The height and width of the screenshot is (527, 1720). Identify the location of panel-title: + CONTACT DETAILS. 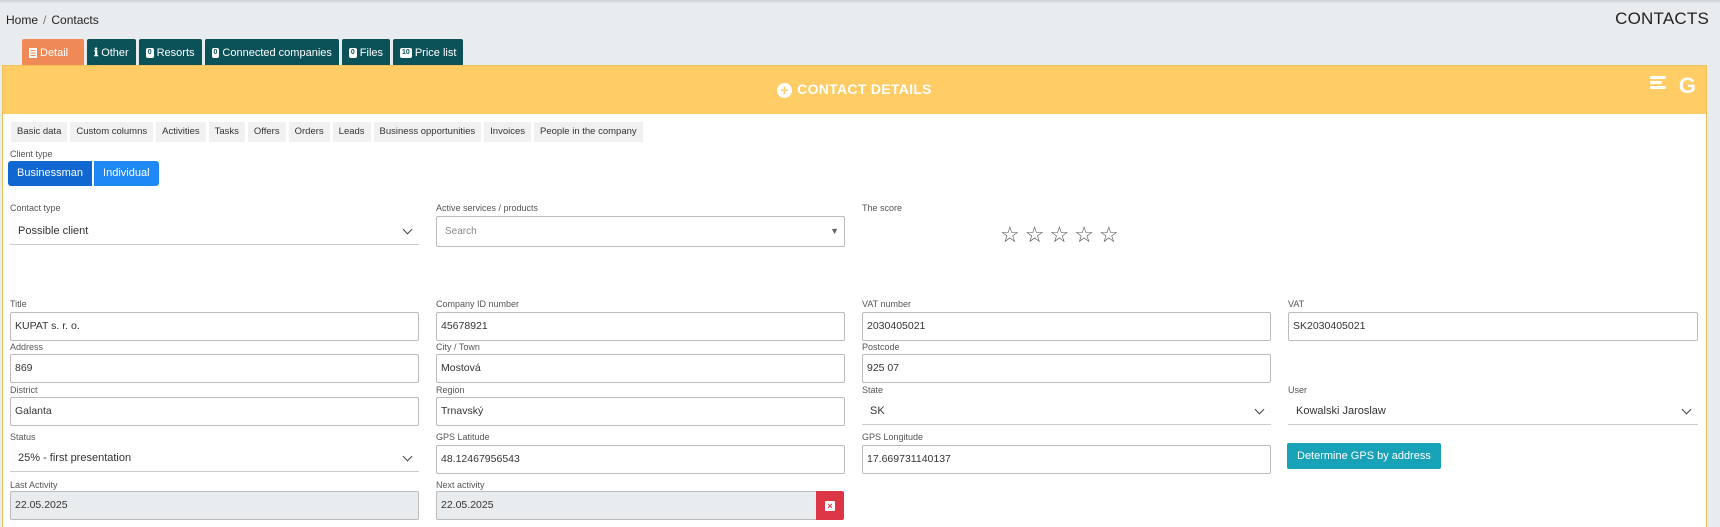
(854, 89).